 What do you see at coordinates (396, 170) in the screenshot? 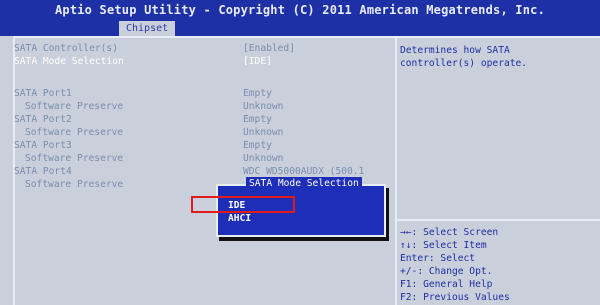
I see `column-divider` at bounding box center [396, 170].